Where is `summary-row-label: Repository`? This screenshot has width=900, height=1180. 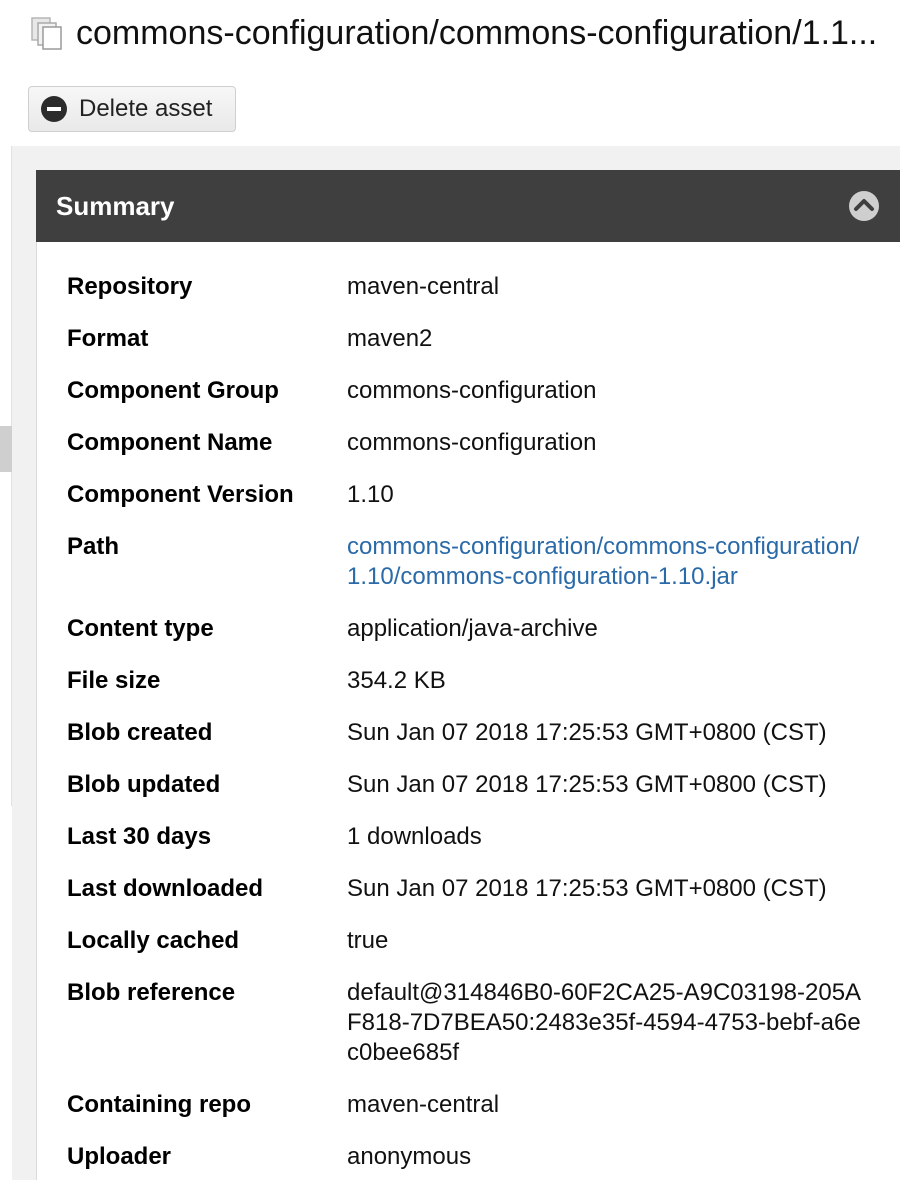
summary-row-label: Repository is located at coordinates (130, 286).